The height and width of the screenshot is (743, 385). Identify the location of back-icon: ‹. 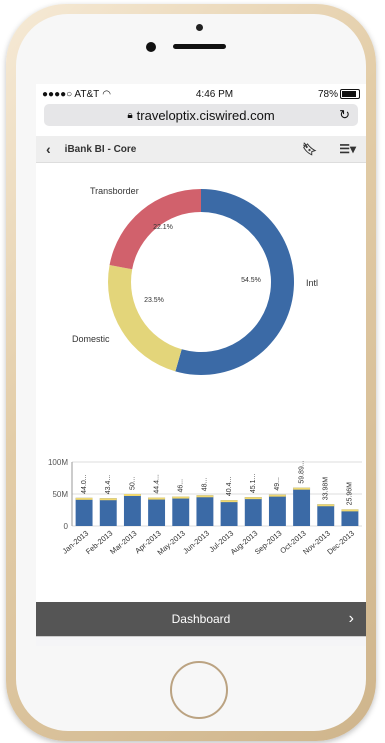
(65, 645).